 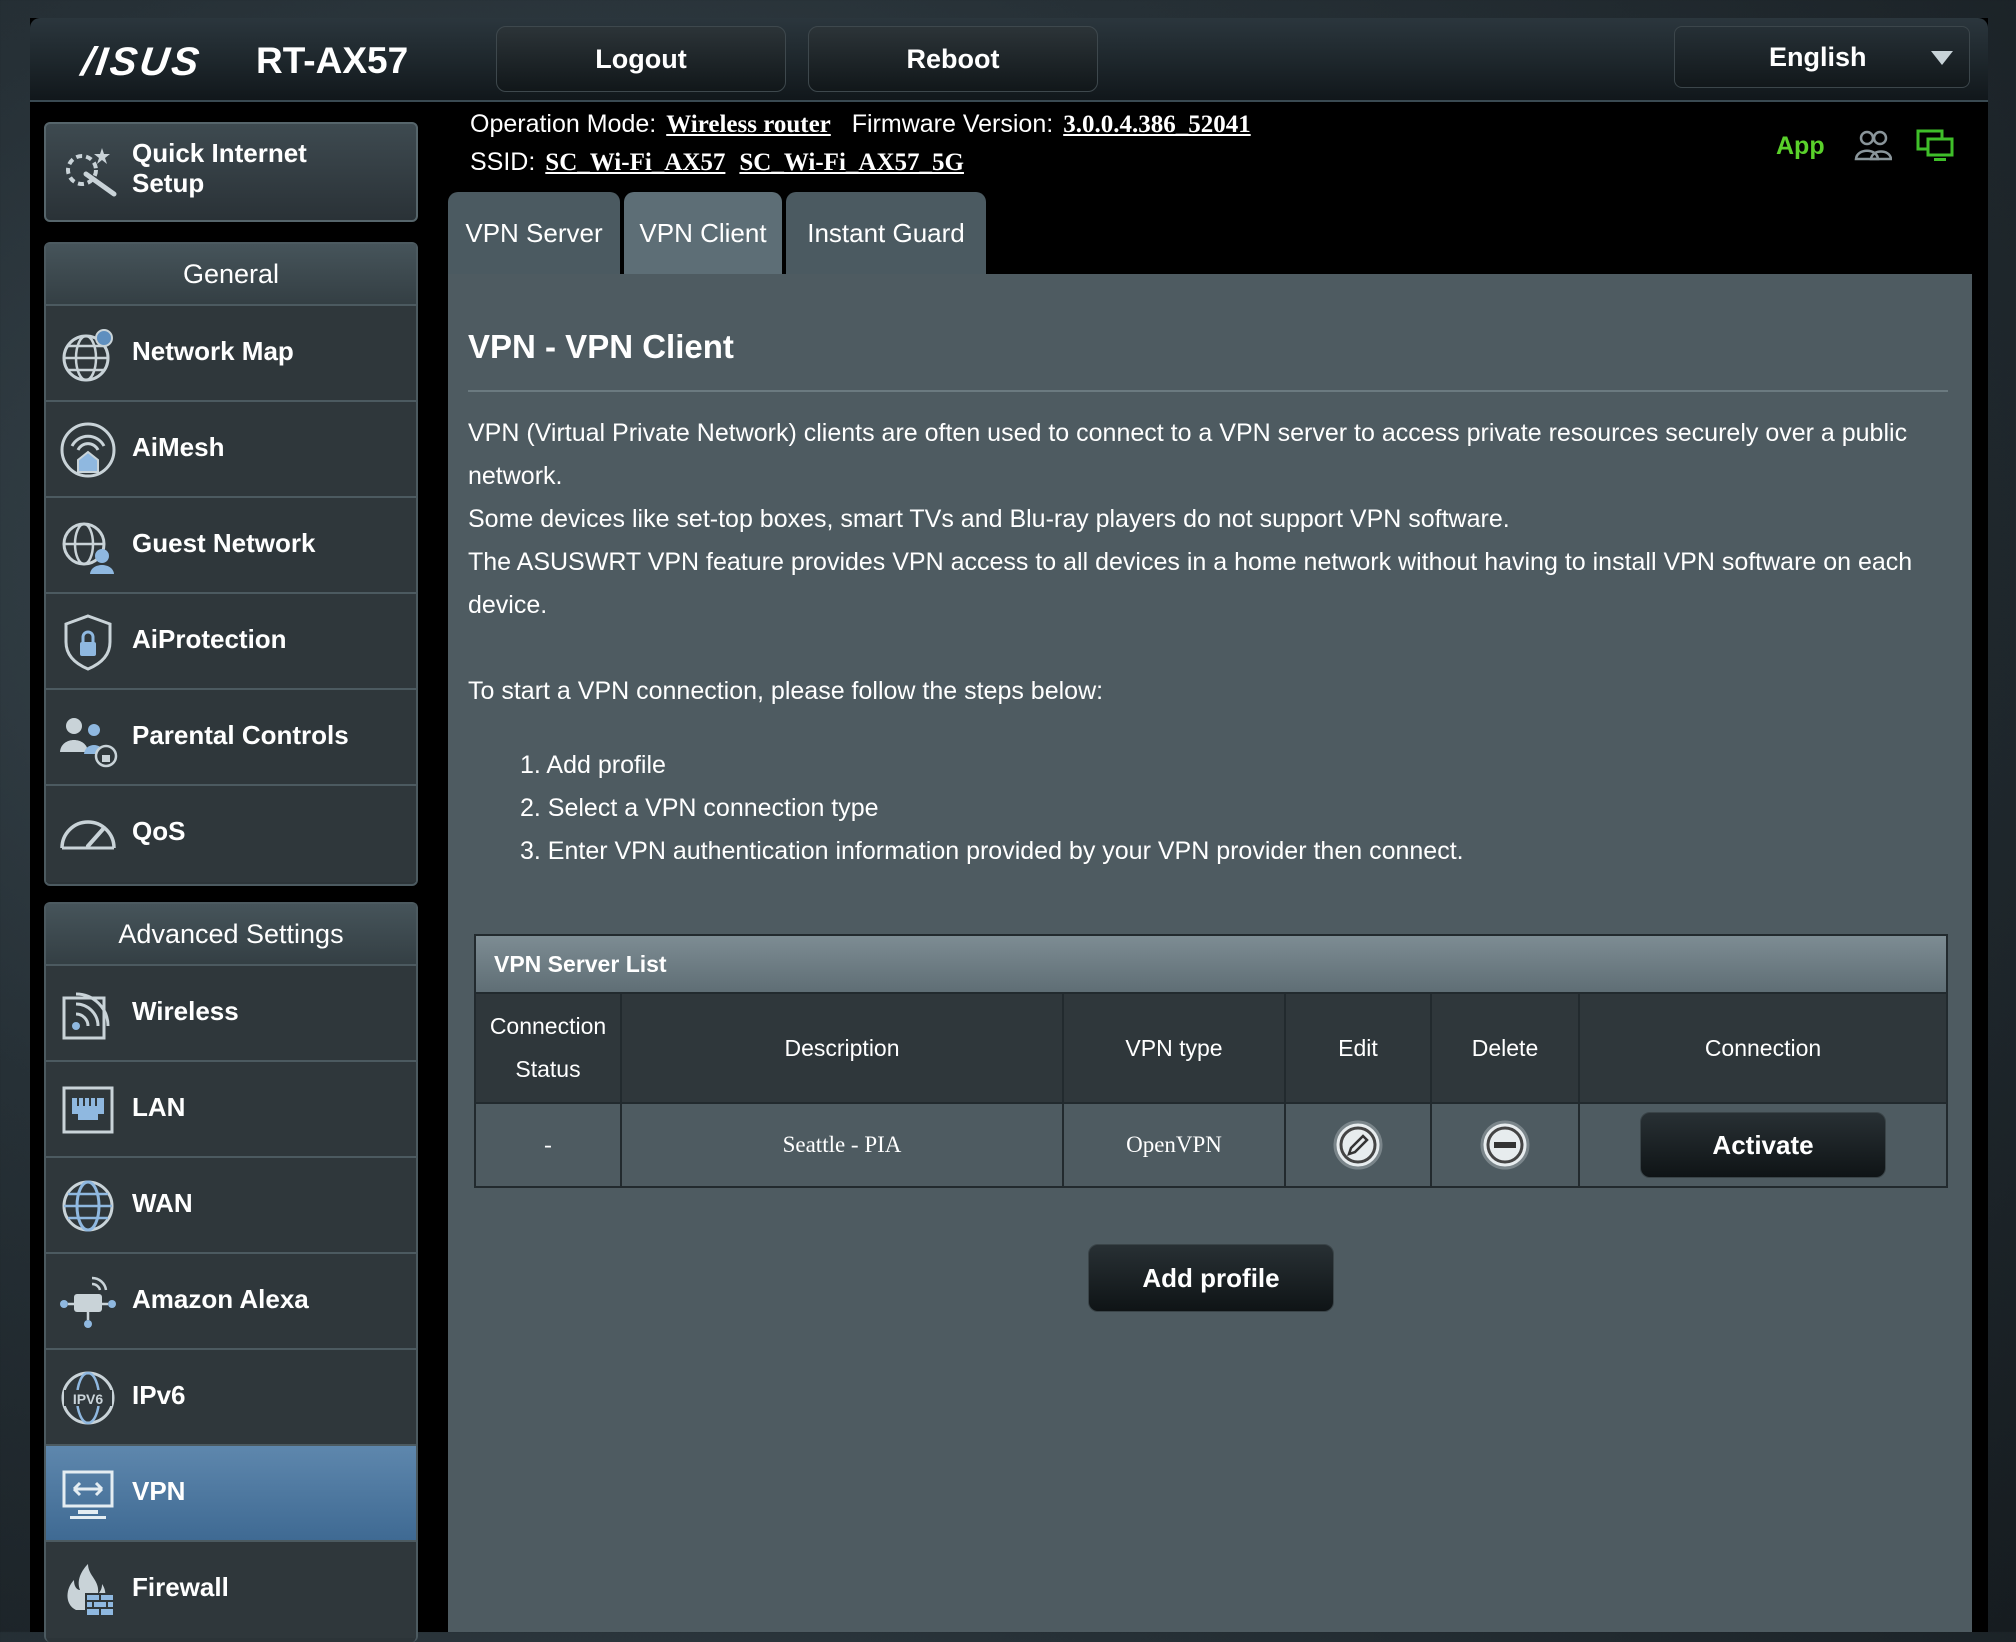 What do you see at coordinates (843, 1145) in the screenshot?
I see `row-description: Seattle - PIA` at bounding box center [843, 1145].